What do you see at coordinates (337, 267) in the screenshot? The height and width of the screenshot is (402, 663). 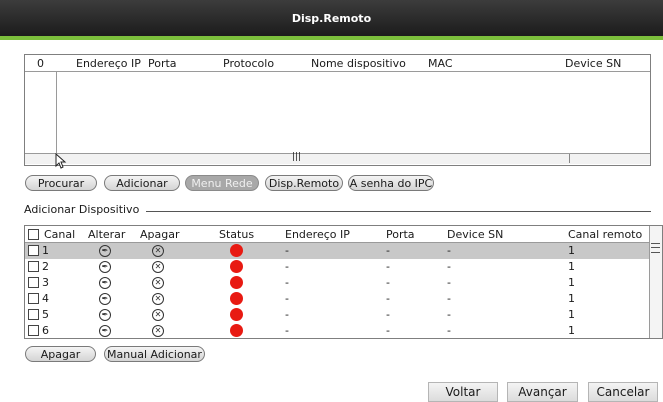 I see `table-row: 2 ✒ ✕ - - - 1` at bounding box center [337, 267].